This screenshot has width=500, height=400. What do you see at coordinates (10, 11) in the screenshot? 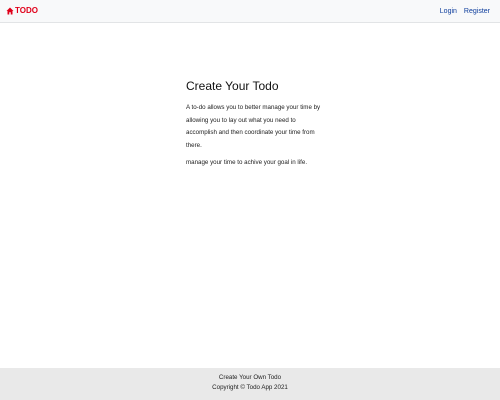
I see `home-icon` at bounding box center [10, 11].